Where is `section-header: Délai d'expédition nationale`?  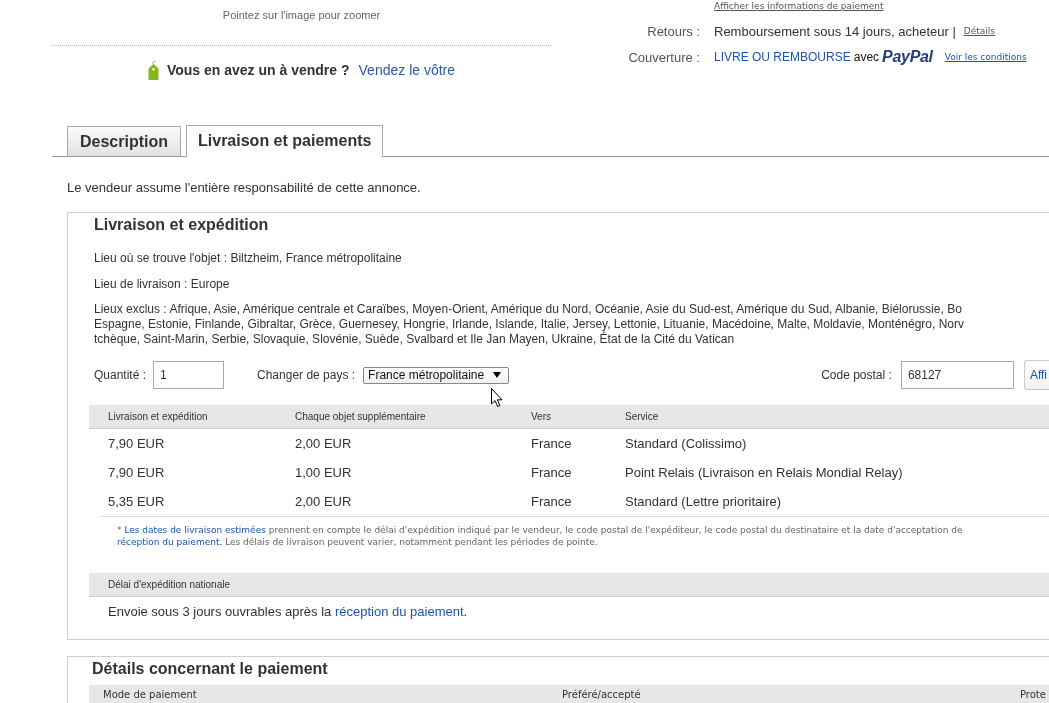
section-header: Délai d'expédition nationale is located at coordinates (569, 585).